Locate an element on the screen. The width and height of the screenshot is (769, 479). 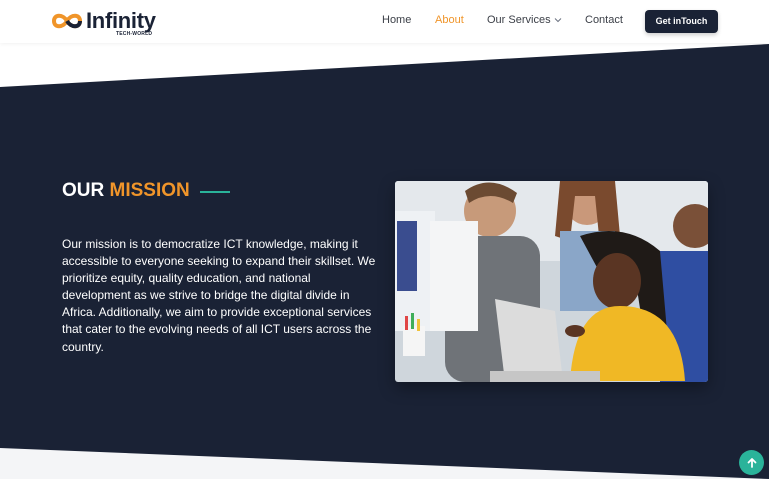
nav-home: Home is located at coordinates (396, 20).